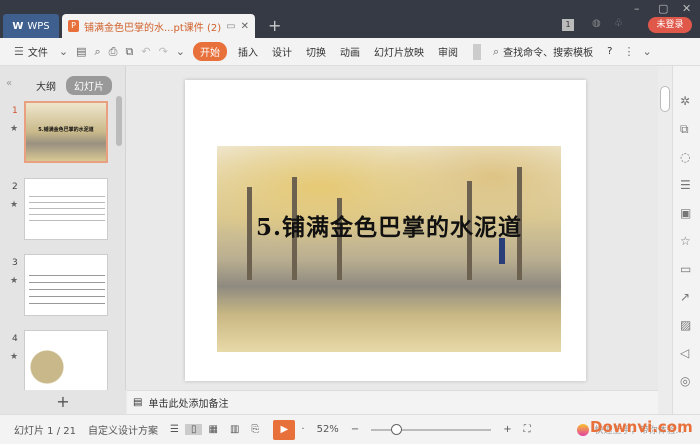  I want to click on notes-icon: ▤, so click(138, 402).